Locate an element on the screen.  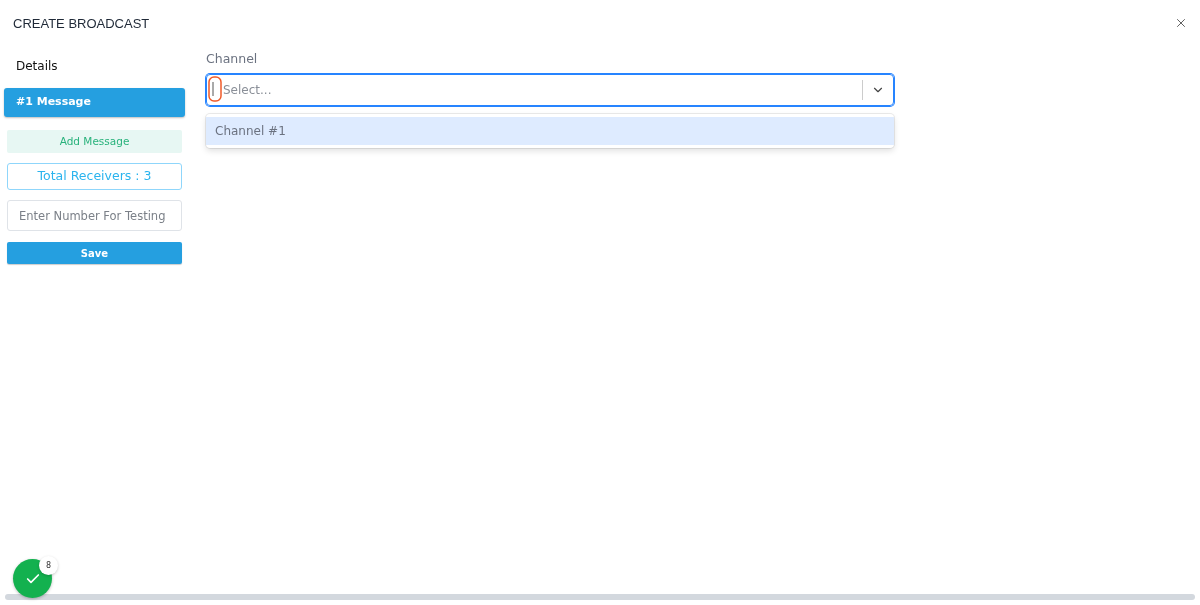
message-tab: #1 Message is located at coordinates (94, 102).